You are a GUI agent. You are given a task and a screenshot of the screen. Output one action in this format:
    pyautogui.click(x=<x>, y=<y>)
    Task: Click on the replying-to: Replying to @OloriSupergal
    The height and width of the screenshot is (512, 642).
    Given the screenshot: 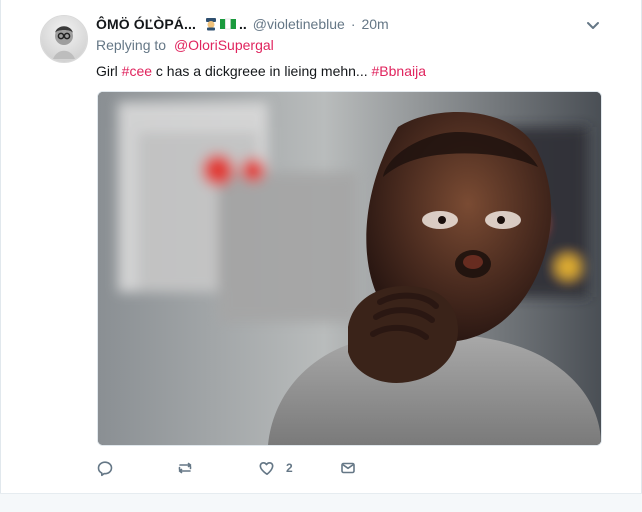 What is the action you would take?
    pyautogui.click(x=185, y=45)
    